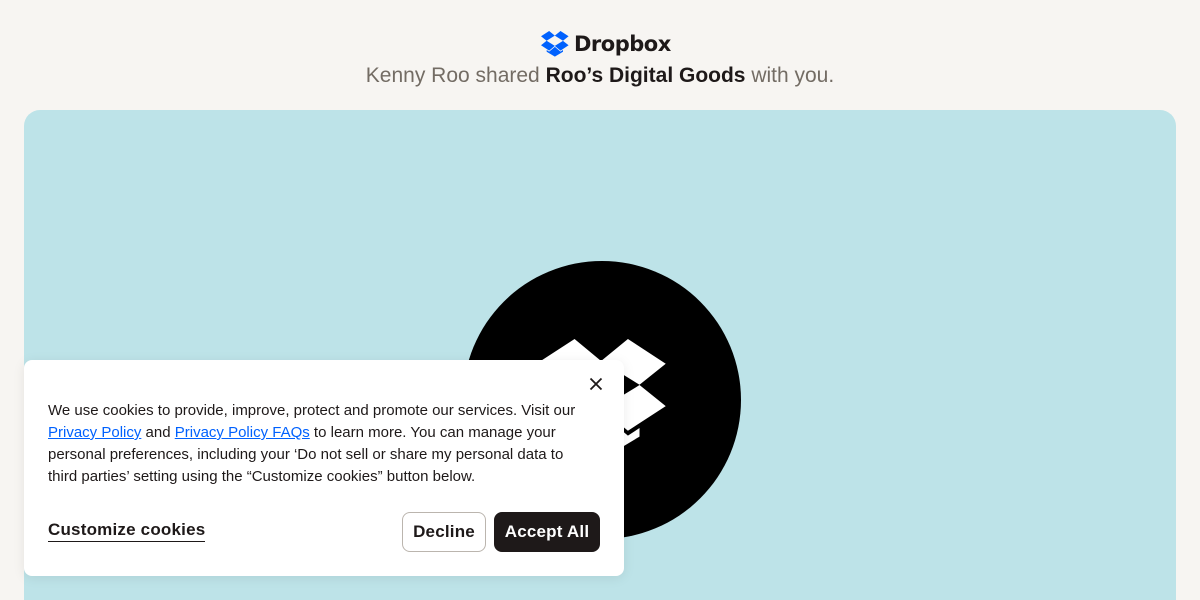 Image resolution: width=1200 pixels, height=600 pixels. I want to click on dropbox-logo-icon, so click(555, 44).